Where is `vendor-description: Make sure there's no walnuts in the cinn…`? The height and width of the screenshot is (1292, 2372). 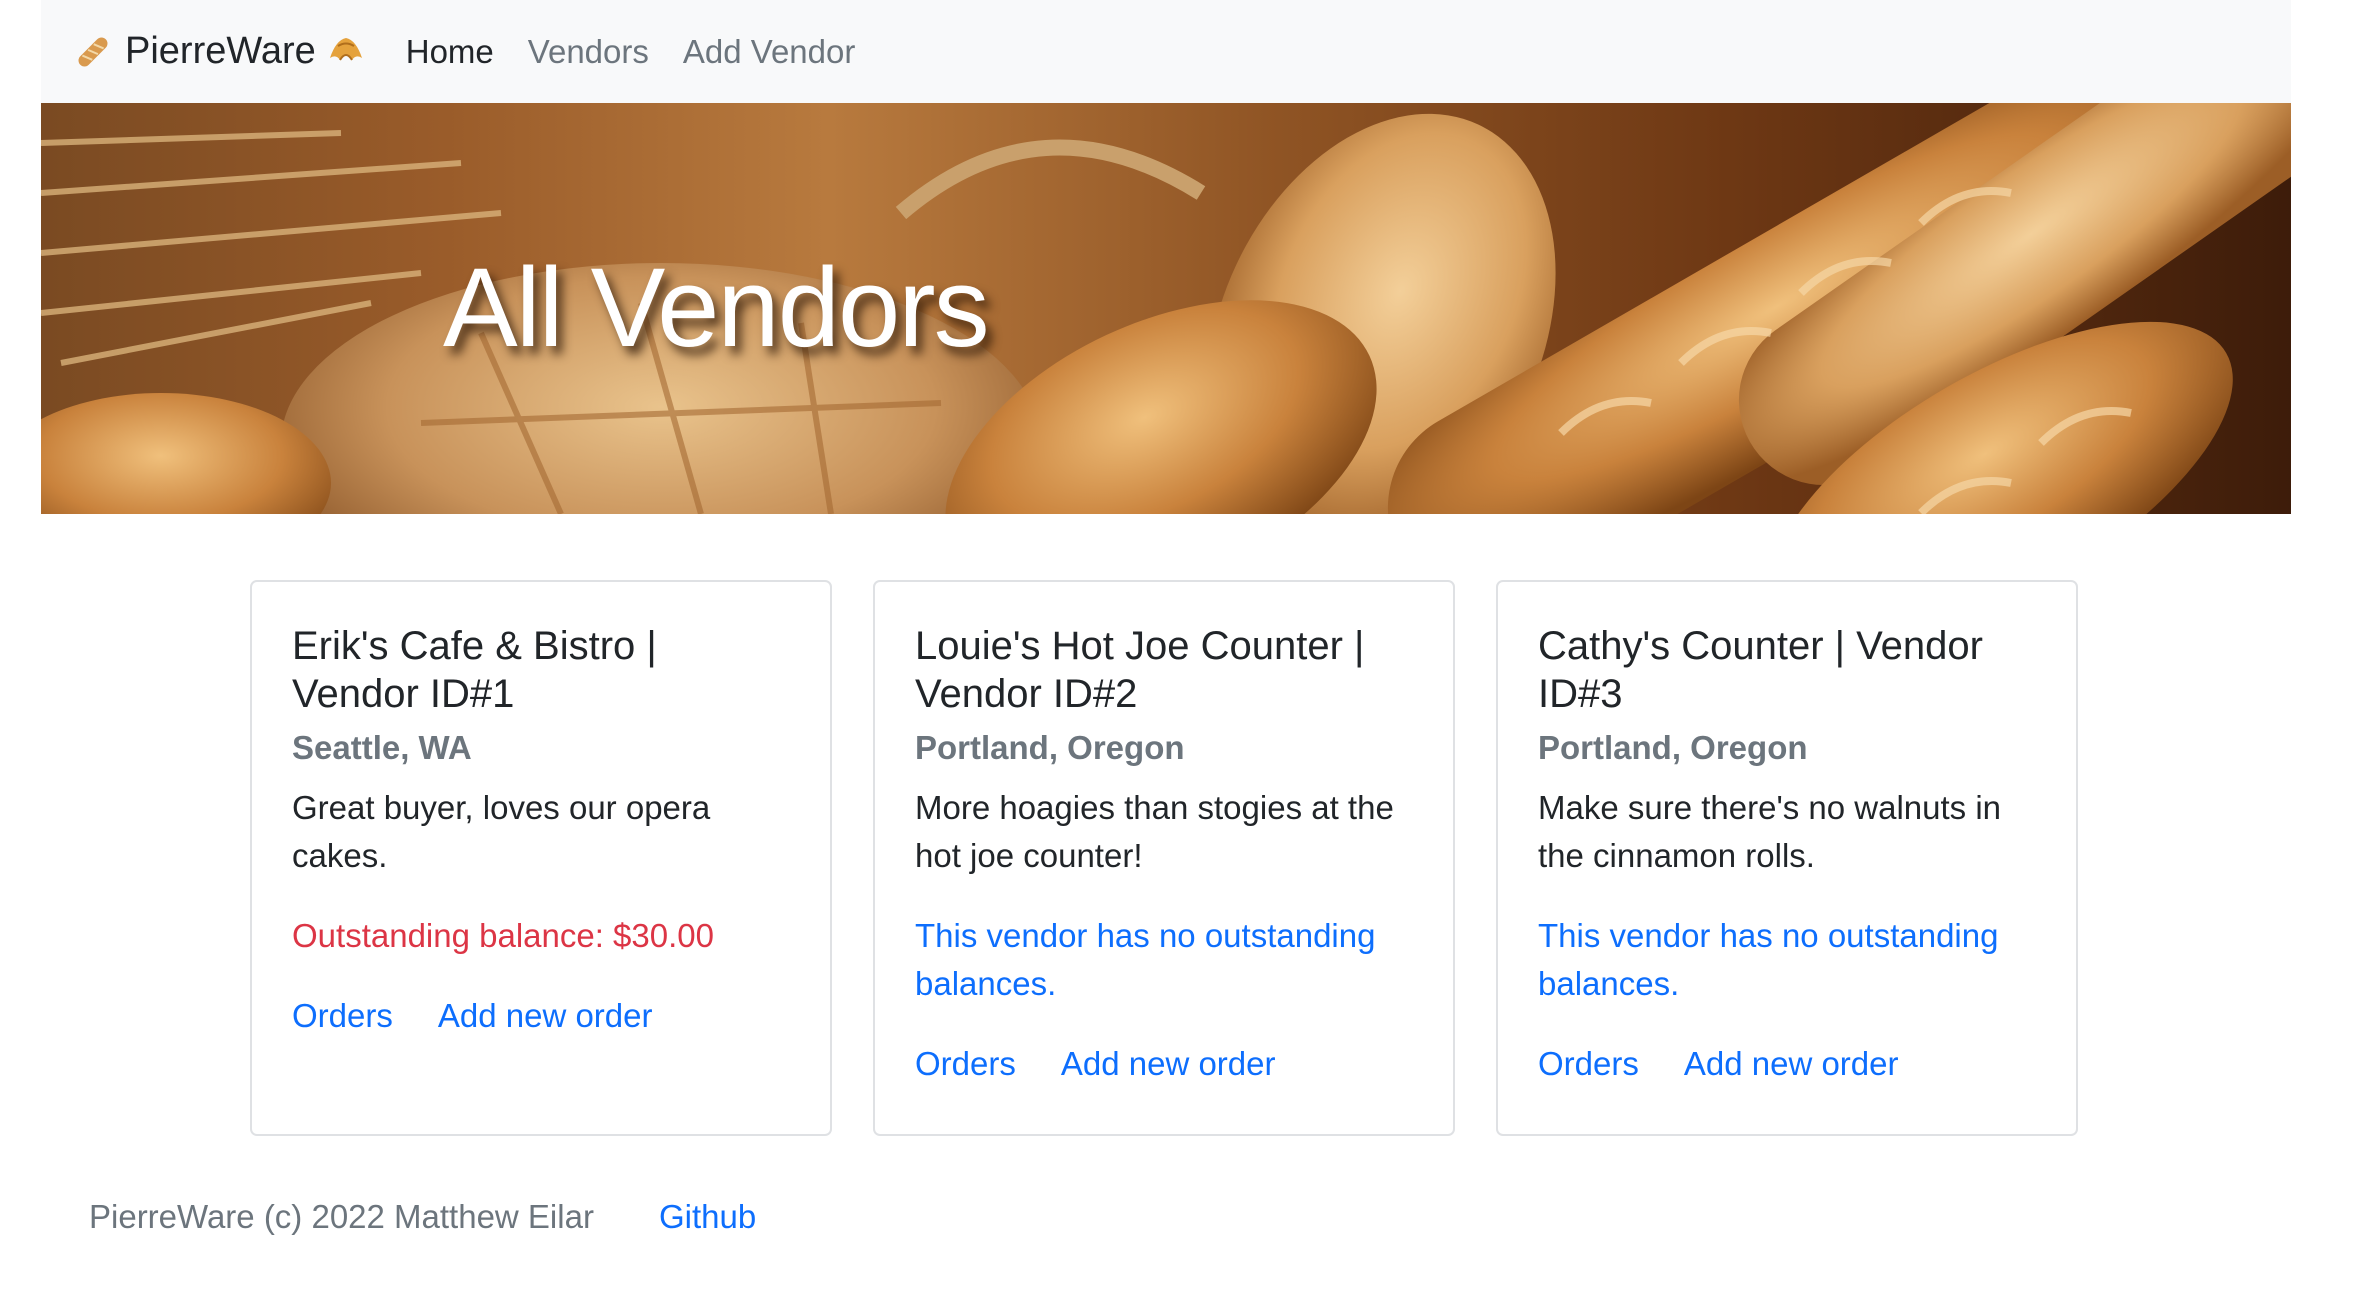
vendor-description: Make sure there's no walnuts in the cinn… is located at coordinates (1770, 831).